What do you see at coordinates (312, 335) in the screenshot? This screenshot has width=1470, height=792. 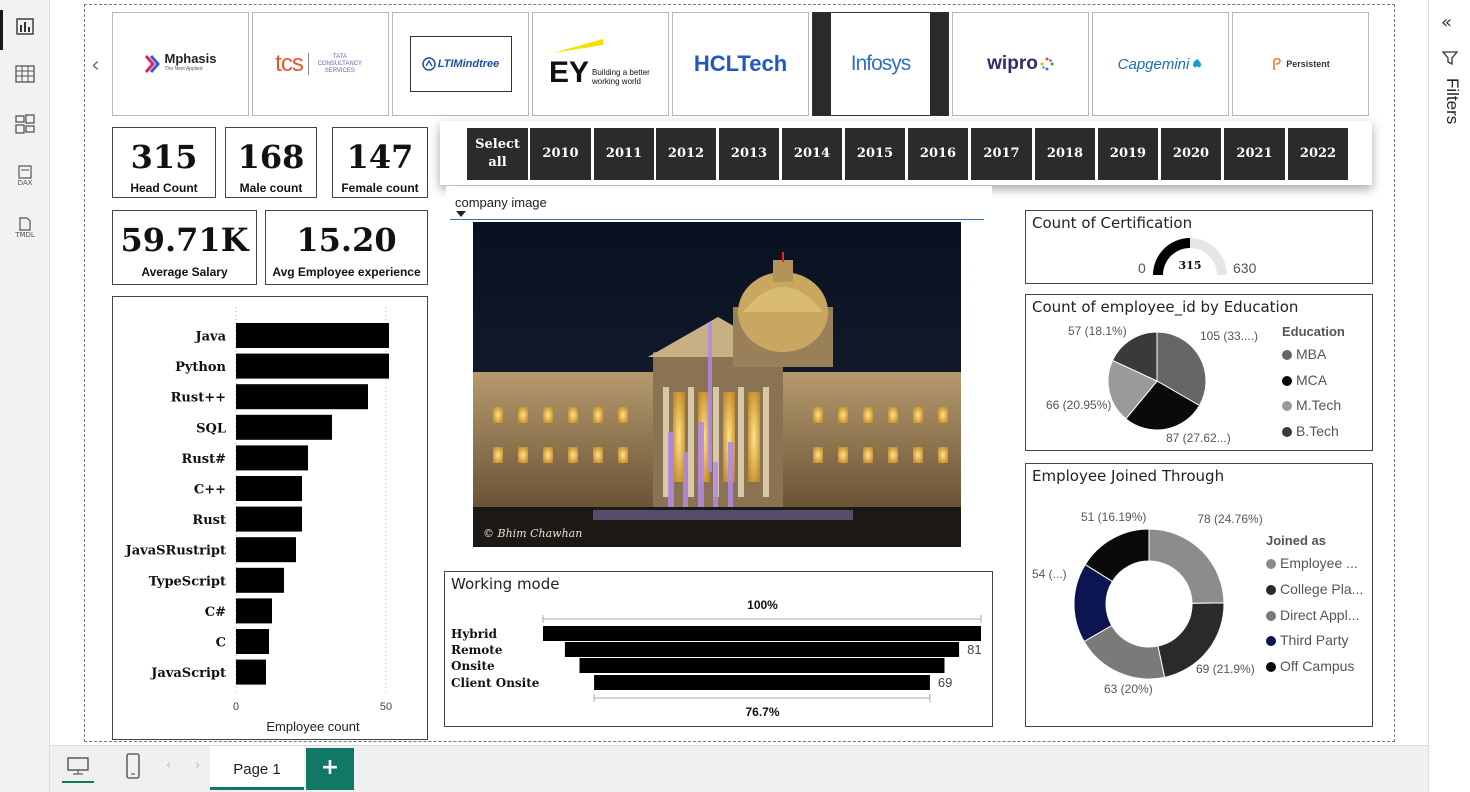 I see `bar-Java` at bounding box center [312, 335].